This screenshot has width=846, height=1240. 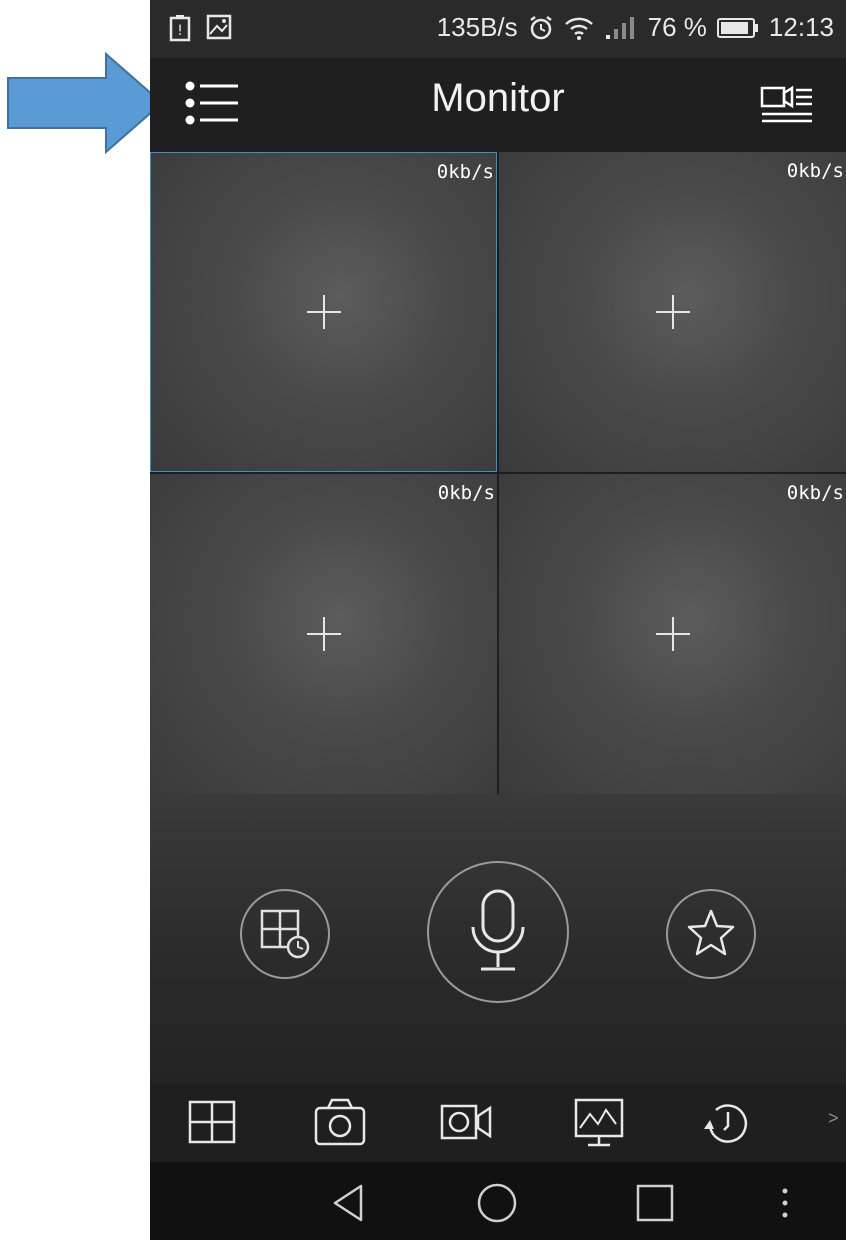 I want to click on signal-icon, so click(x=619, y=27).